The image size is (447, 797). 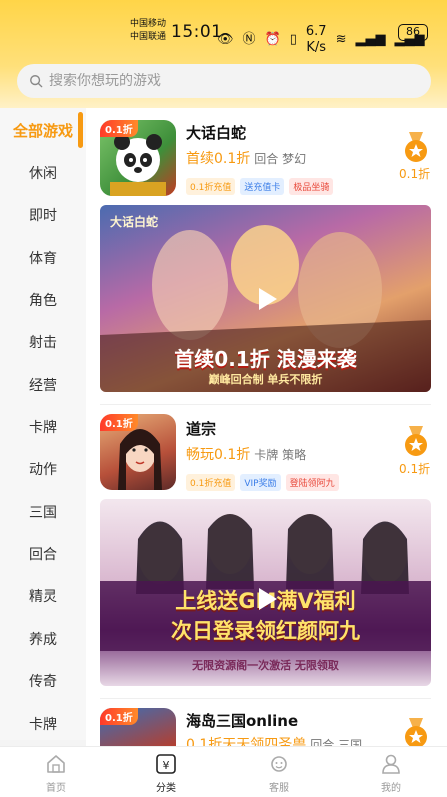 What do you see at coordinates (225, 39) in the screenshot?
I see `eye-icon: 👁` at bounding box center [225, 39].